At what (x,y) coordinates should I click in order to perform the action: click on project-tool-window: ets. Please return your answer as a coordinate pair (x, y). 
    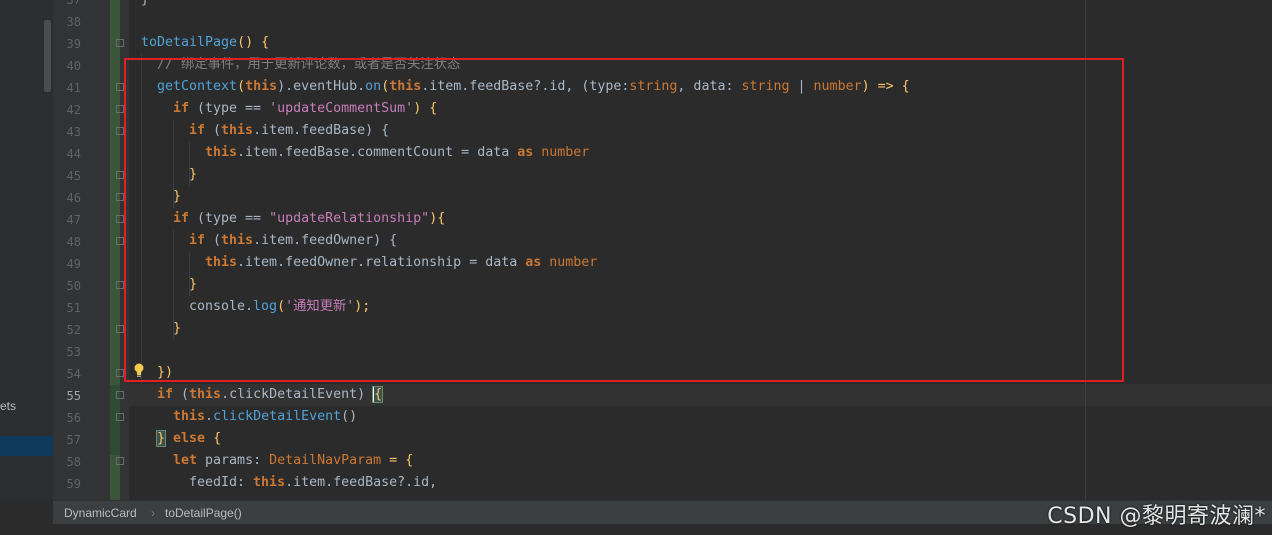
    Looking at the image, I should click on (27, 250).